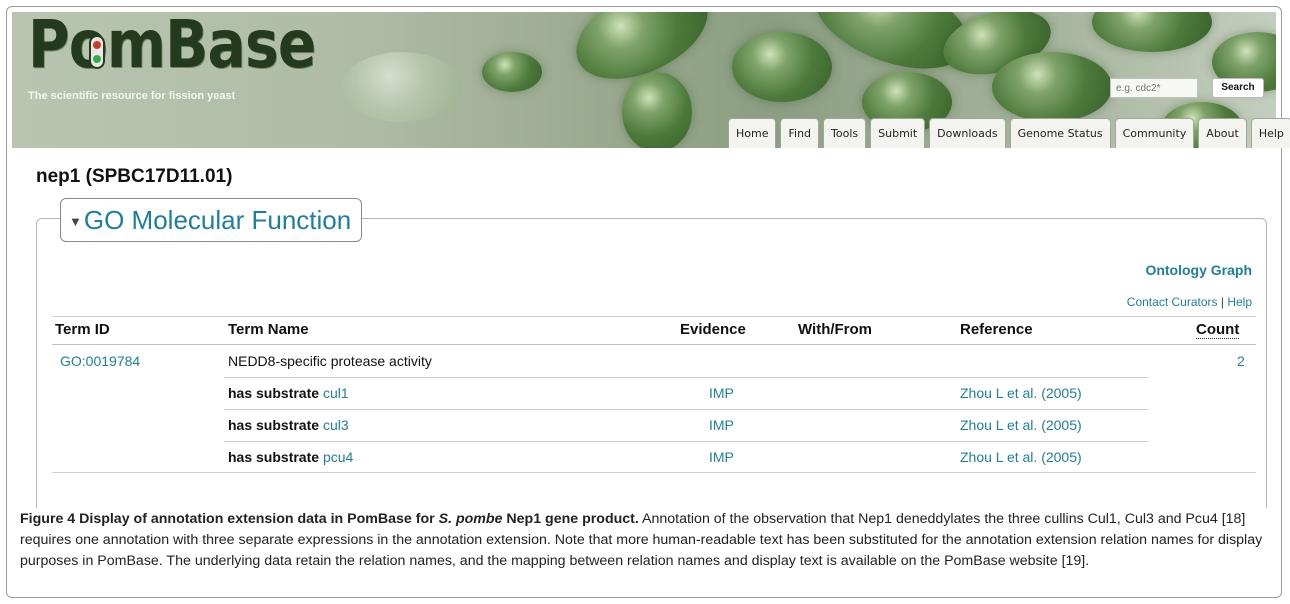 The height and width of the screenshot is (604, 1290). What do you see at coordinates (1198, 270) in the screenshot?
I see `ontology-graph-link: Ontology Graph` at bounding box center [1198, 270].